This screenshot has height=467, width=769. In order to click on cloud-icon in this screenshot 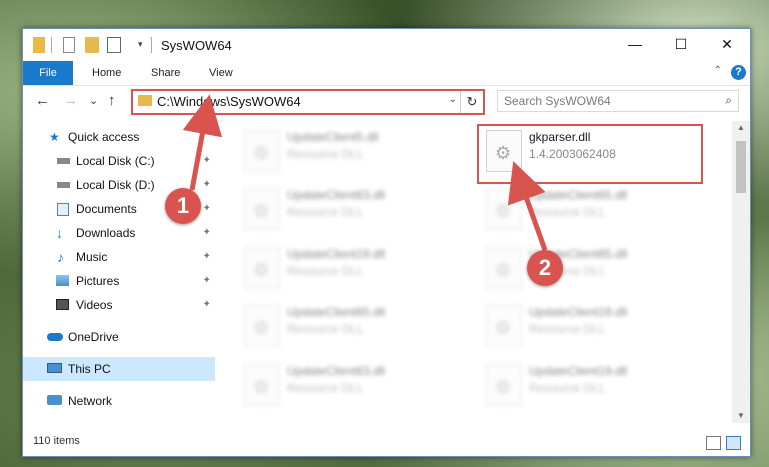, I will do `click(55, 337)`.